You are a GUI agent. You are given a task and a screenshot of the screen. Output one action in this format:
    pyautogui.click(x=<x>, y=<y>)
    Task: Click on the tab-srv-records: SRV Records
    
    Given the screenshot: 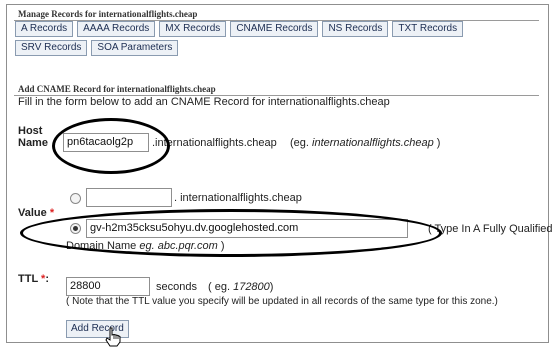 What is the action you would take?
    pyautogui.click(x=51, y=48)
    